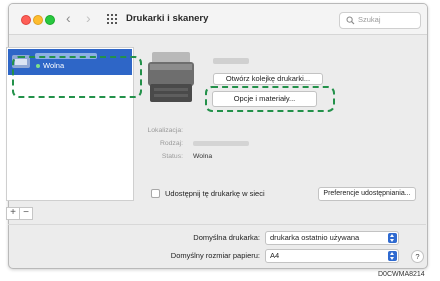 The width and height of the screenshot is (440, 281). I want to click on printer-icon, so click(171, 77).